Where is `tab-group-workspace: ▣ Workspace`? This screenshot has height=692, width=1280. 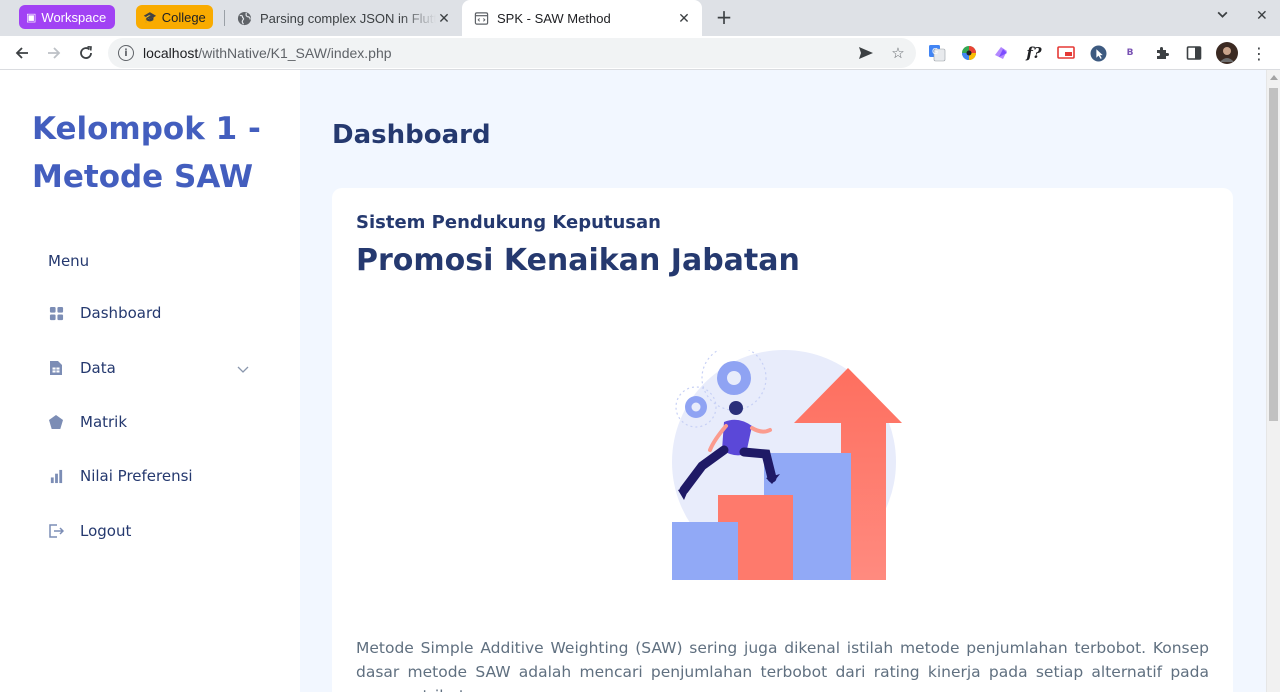
tab-group-workspace: ▣ Workspace is located at coordinates (67, 17).